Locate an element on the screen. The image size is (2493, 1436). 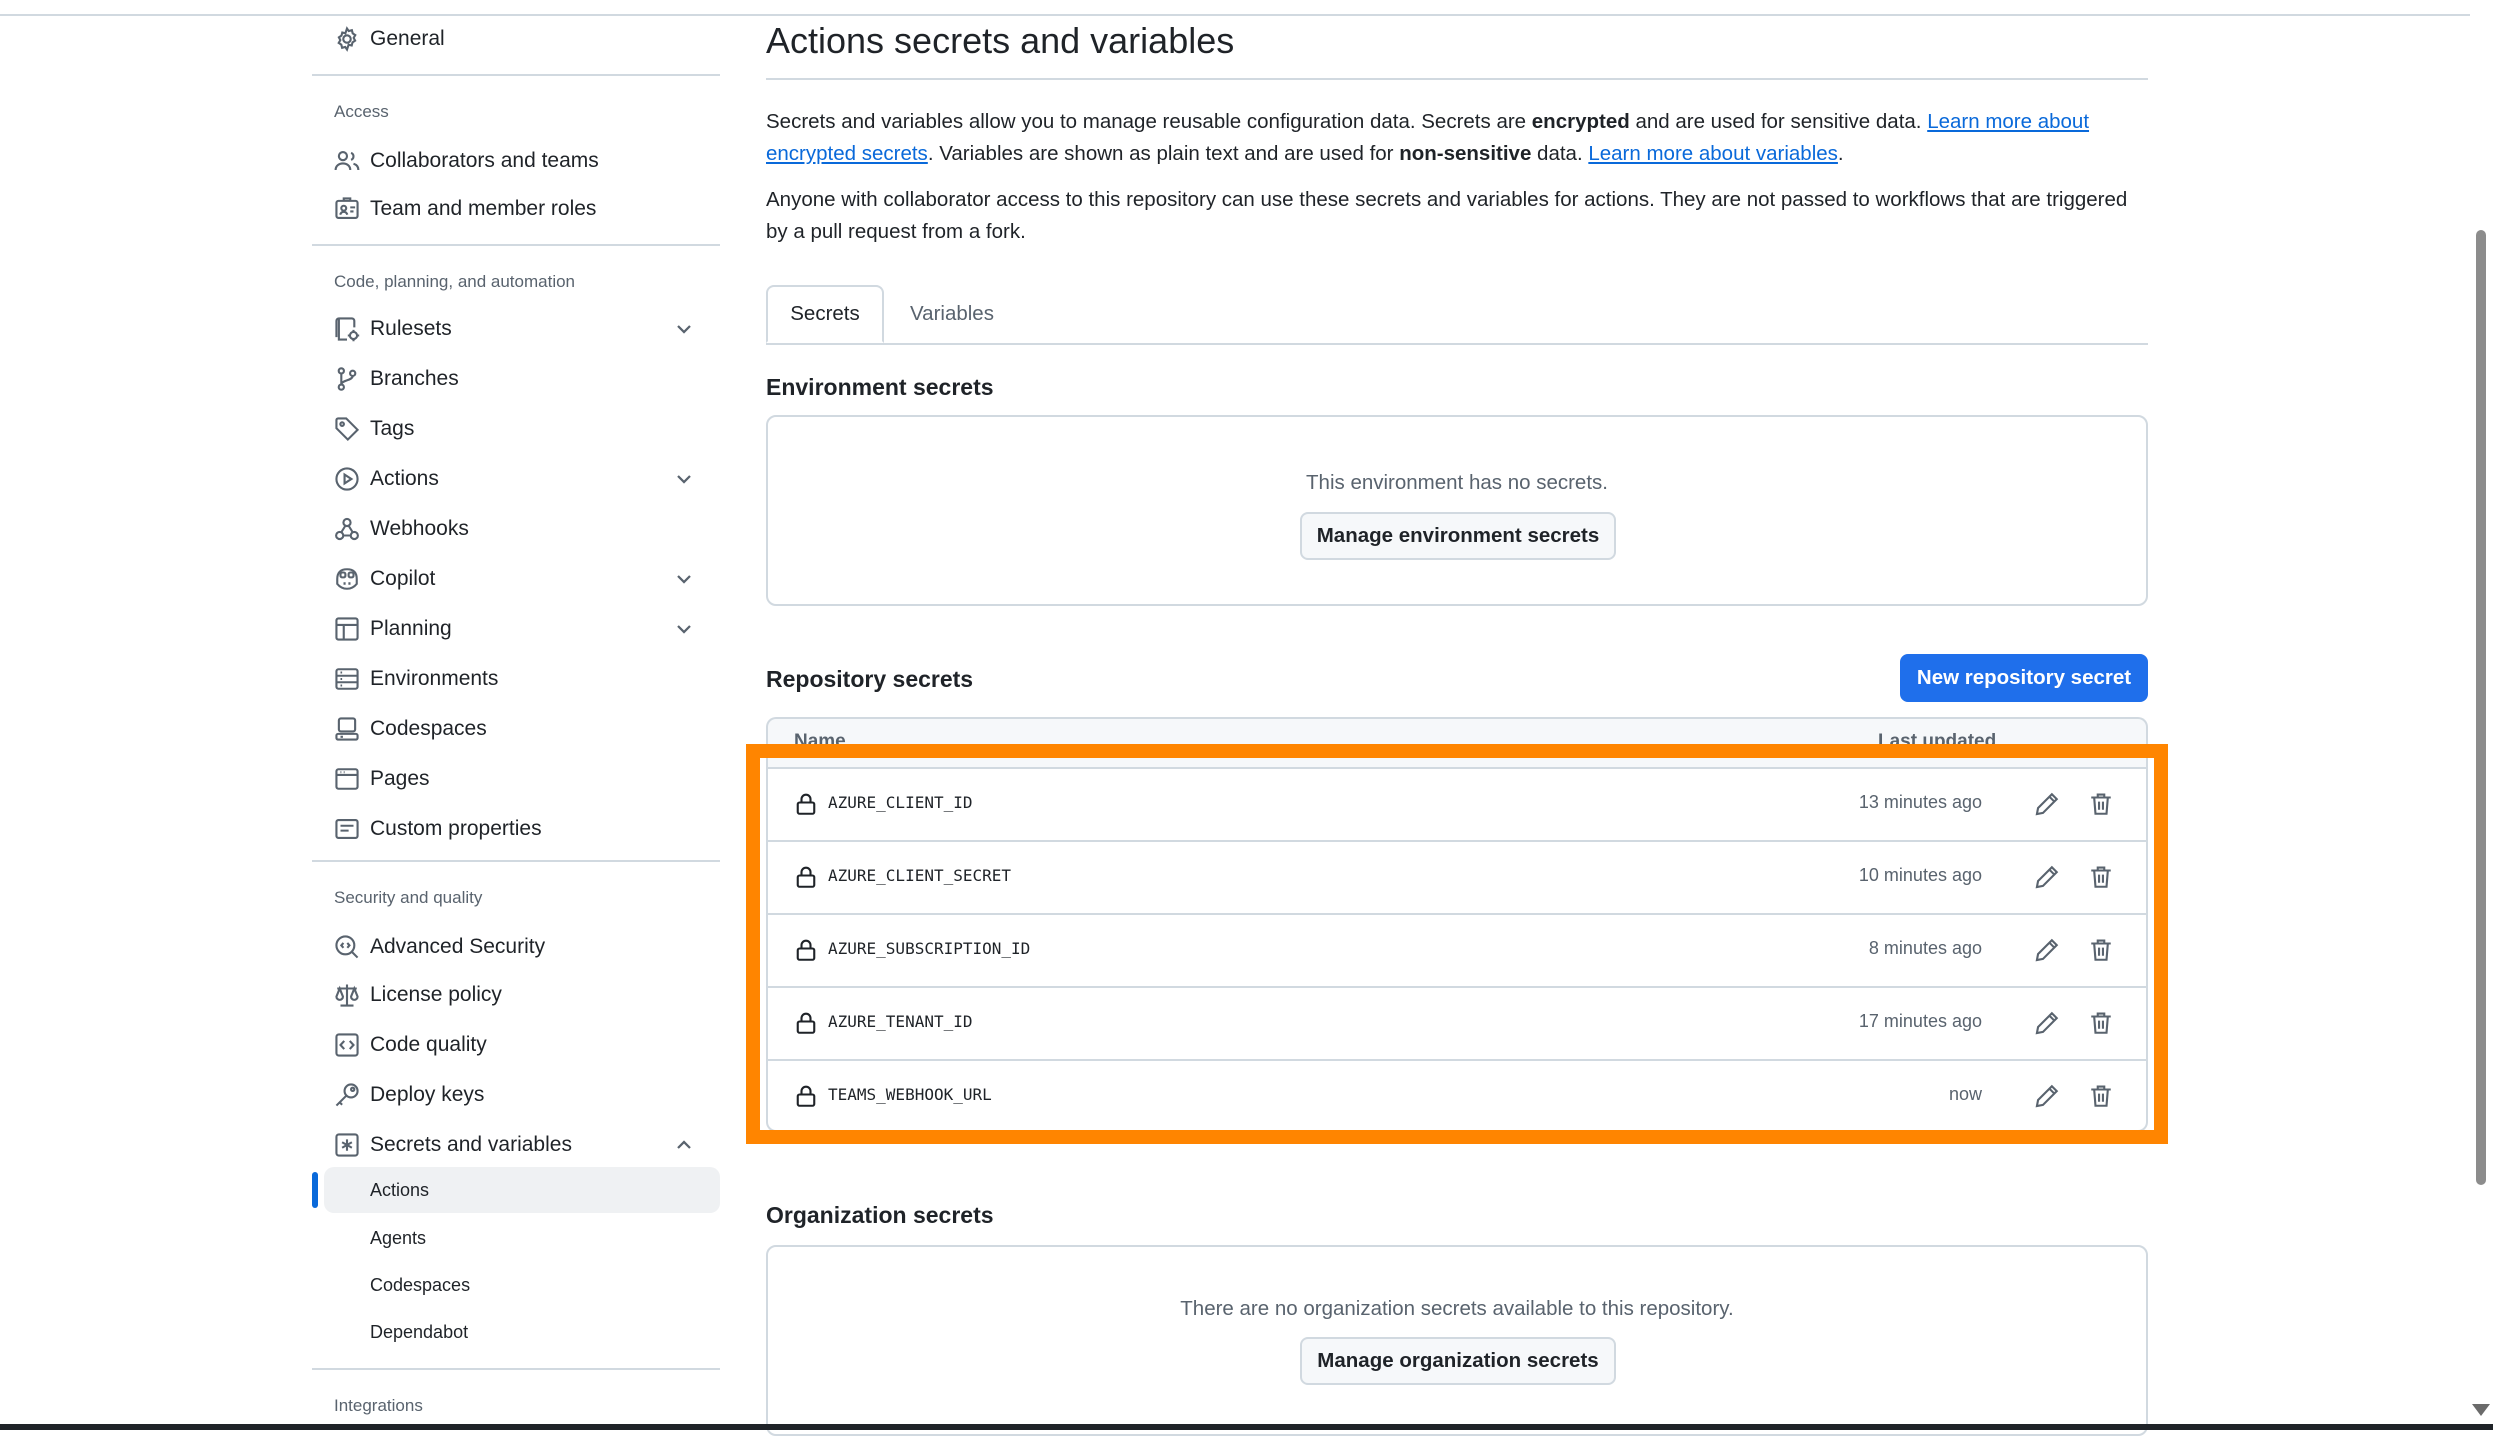
sidebar-label: License policy is located at coordinates (436, 994).